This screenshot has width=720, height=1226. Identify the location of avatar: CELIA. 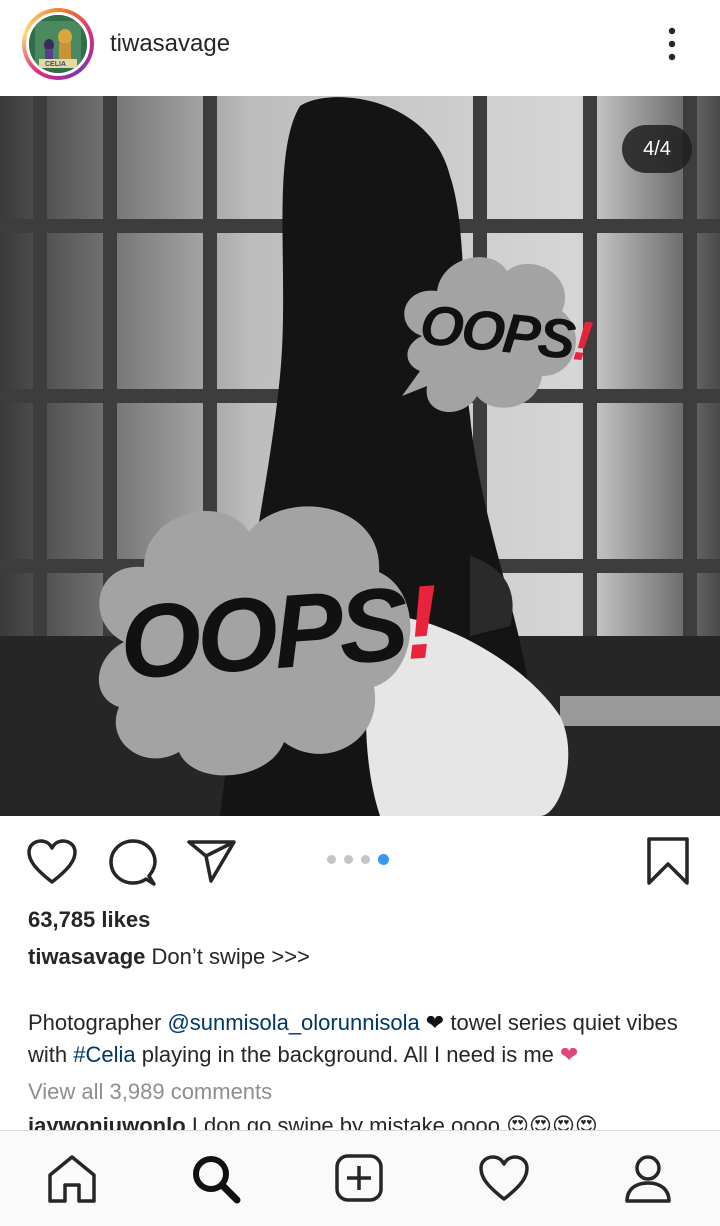
(58, 44).